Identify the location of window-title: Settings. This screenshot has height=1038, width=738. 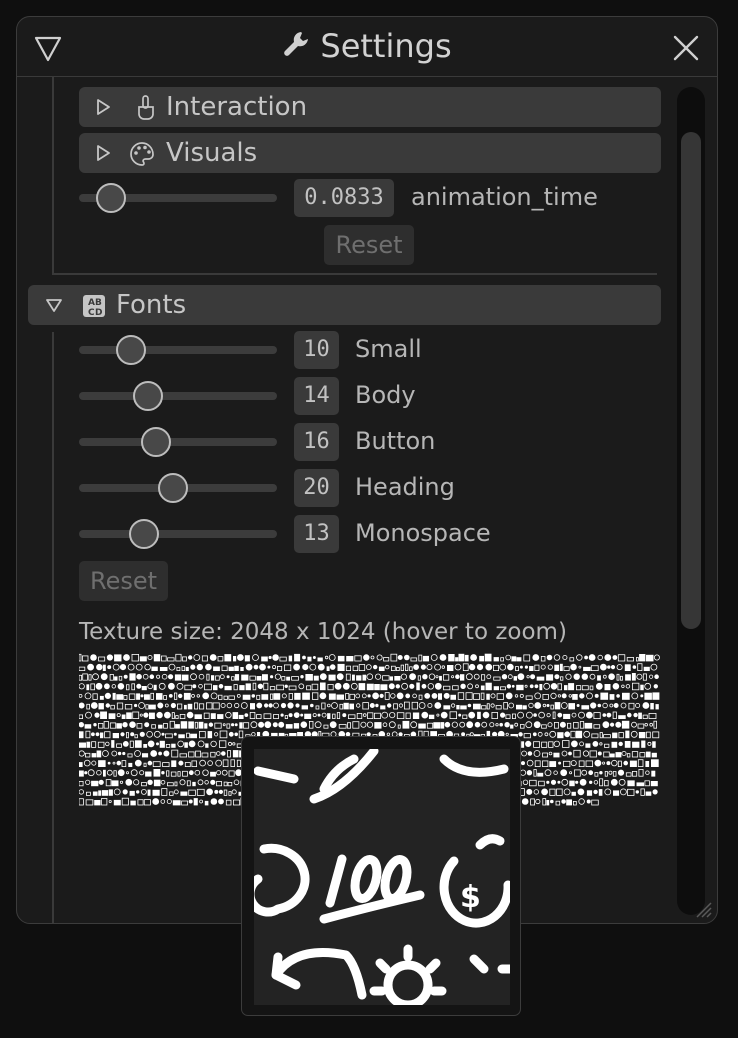
(367, 46).